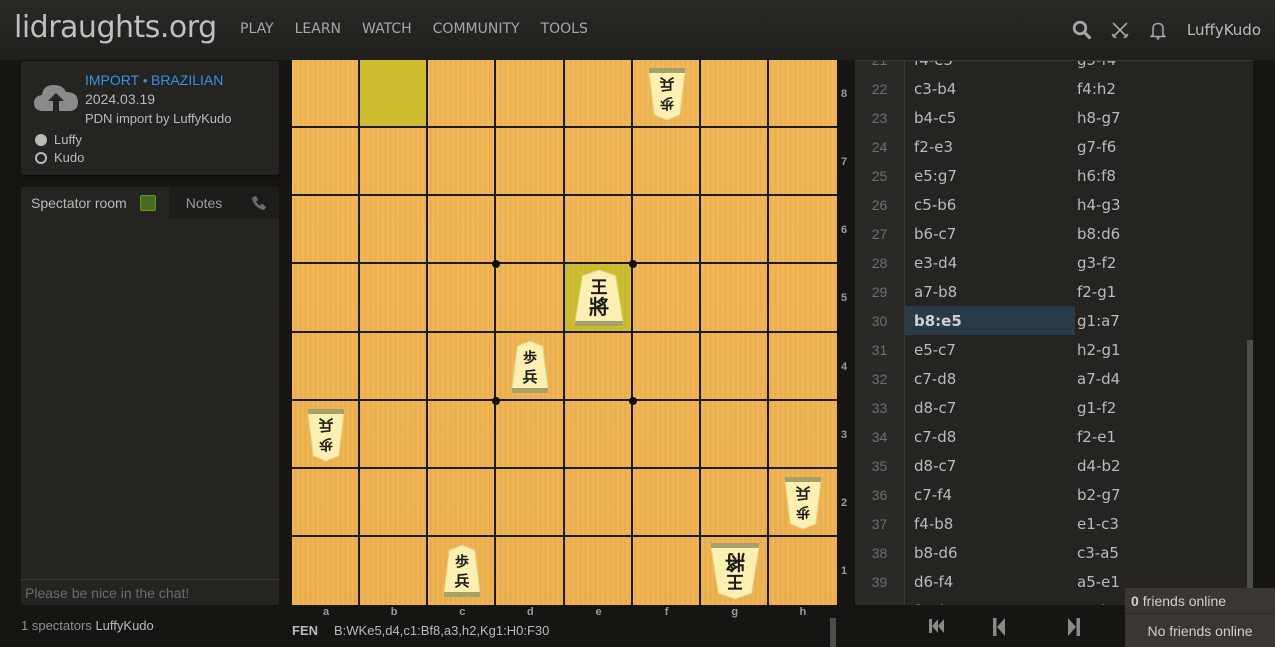 Image resolution: width=1275 pixels, height=647 pixels. Describe the element at coordinates (394, 366) in the screenshot. I see `square-b4` at that location.